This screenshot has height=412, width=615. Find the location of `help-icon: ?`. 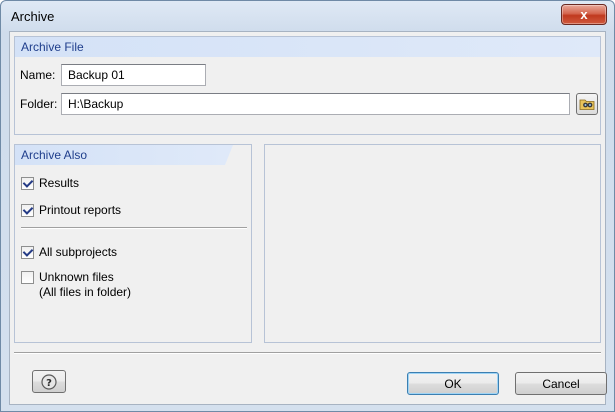

help-icon: ? is located at coordinates (49, 381).